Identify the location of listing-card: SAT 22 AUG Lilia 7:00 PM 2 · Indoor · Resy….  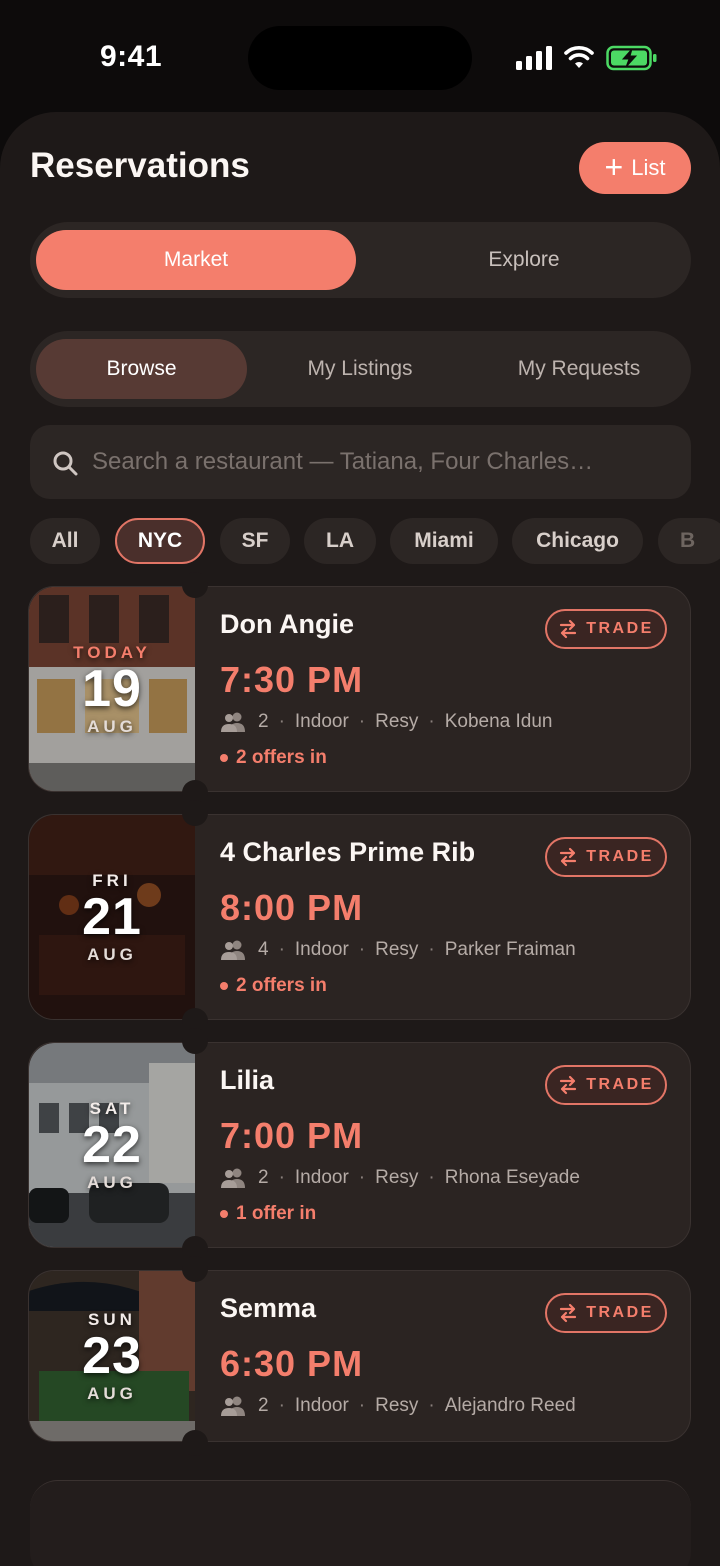
(359, 1145).